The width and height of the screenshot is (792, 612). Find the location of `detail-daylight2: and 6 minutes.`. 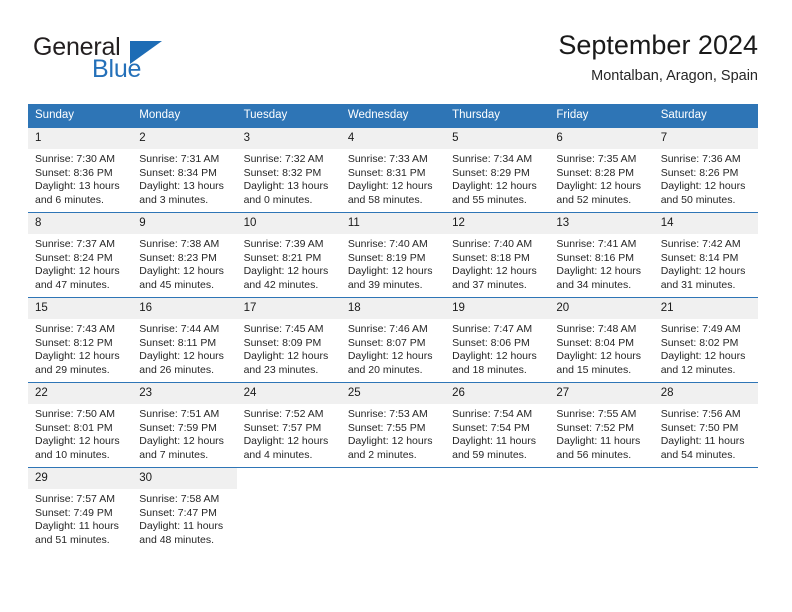

detail-daylight2: and 6 minutes. is located at coordinates (69, 199).